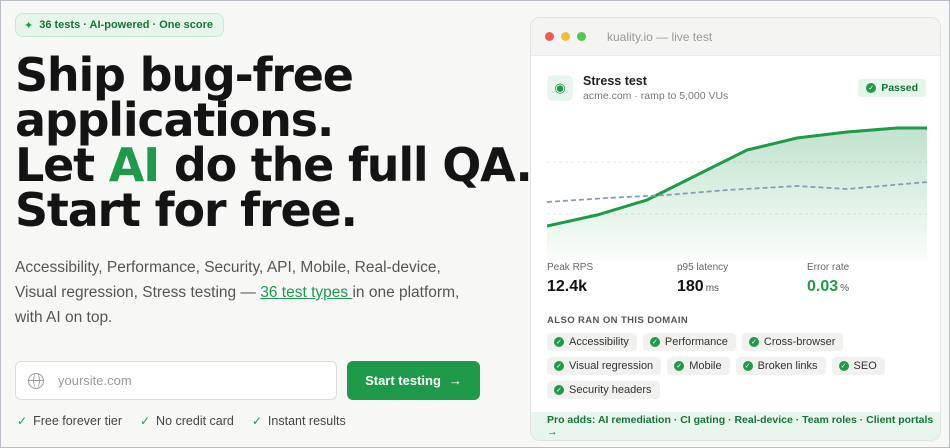 This screenshot has height=448, width=950. Describe the element at coordinates (604, 366) in the screenshot. I see `chip-visual-regression: ✓ Visual regression` at that location.